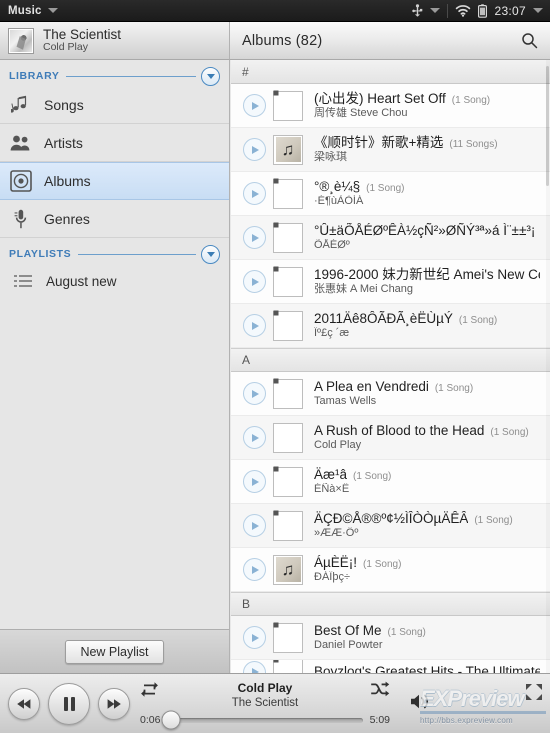  I want to click on list-scrollbar-thumb, so click(547, 126).